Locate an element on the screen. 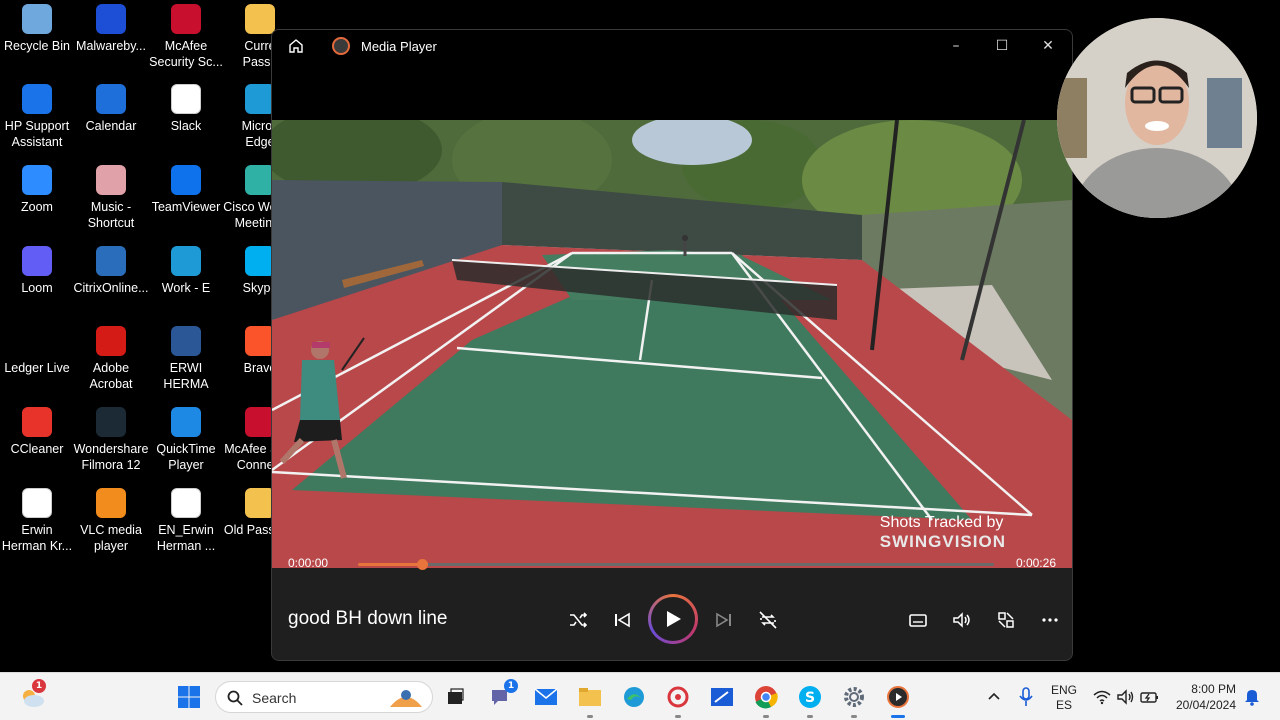  desktop-icon: Wondershare Filmora 12 is located at coordinates (111, 440).